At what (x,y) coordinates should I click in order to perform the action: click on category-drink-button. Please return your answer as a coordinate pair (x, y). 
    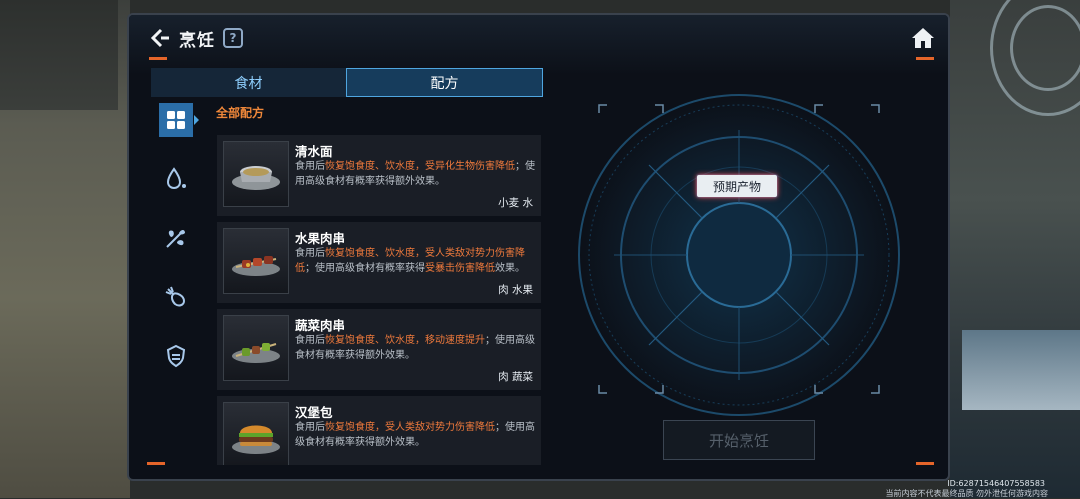
    Looking at the image, I should click on (176, 179).